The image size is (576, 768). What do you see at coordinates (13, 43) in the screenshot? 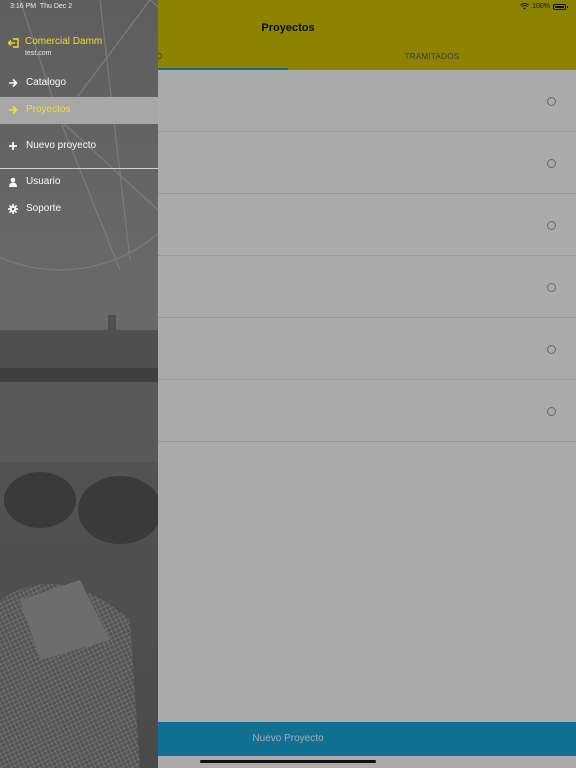
I see `logout-icon` at bounding box center [13, 43].